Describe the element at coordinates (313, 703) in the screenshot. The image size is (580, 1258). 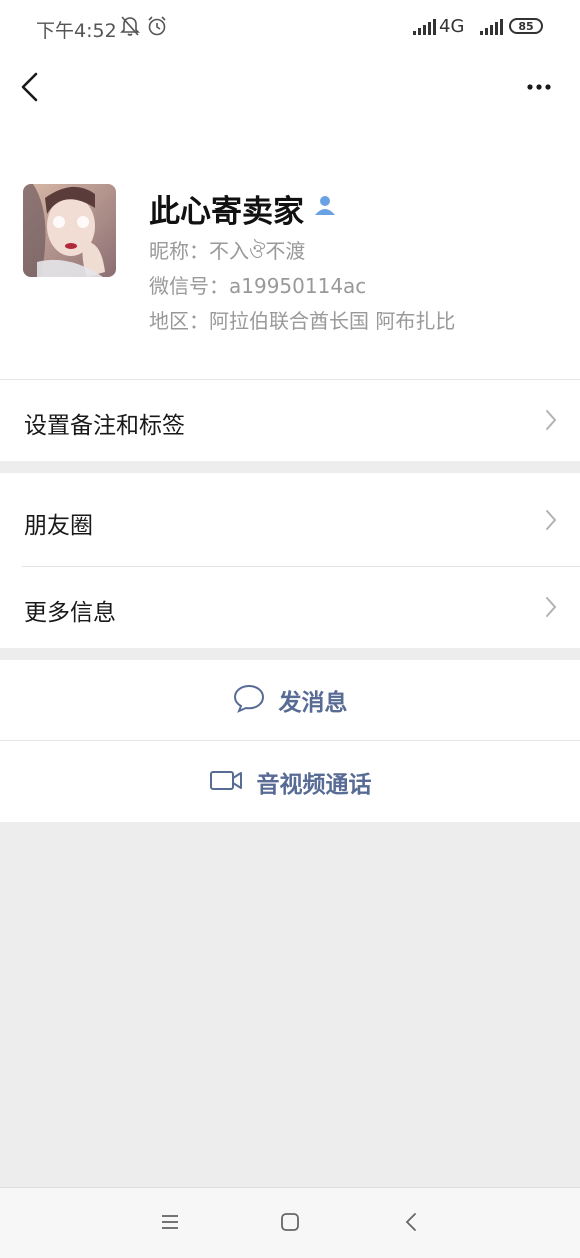
I see `send-message-label: 发消息` at that location.